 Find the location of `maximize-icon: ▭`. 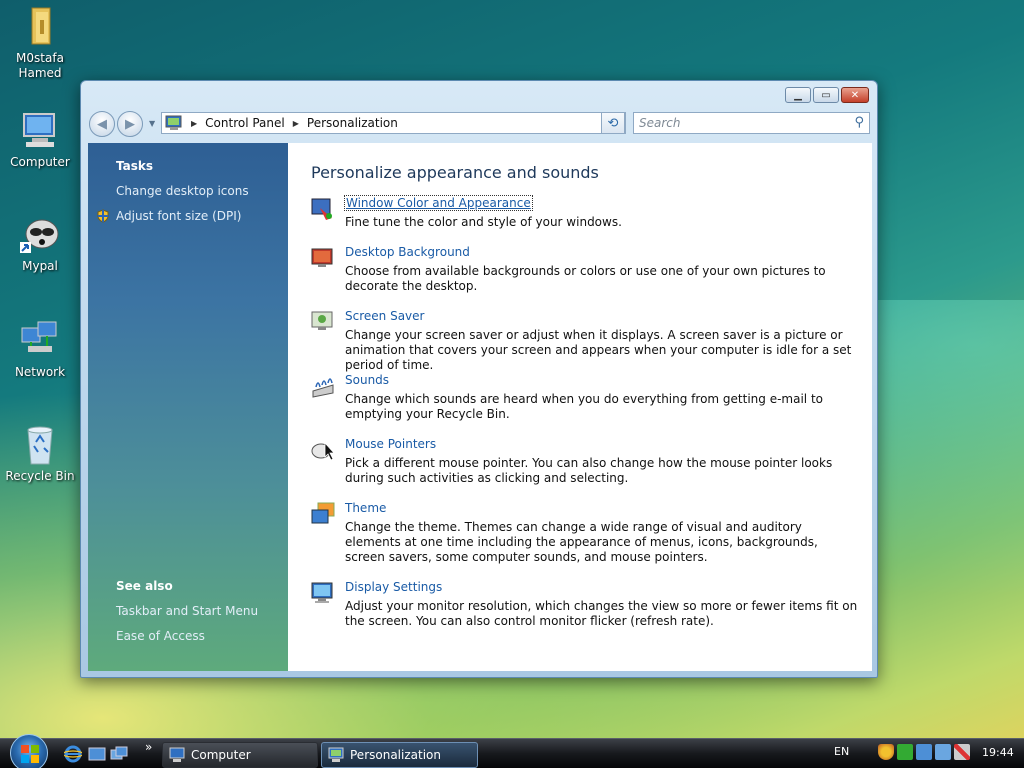

maximize-icon: ▭ is located at coordinates (826, 95).